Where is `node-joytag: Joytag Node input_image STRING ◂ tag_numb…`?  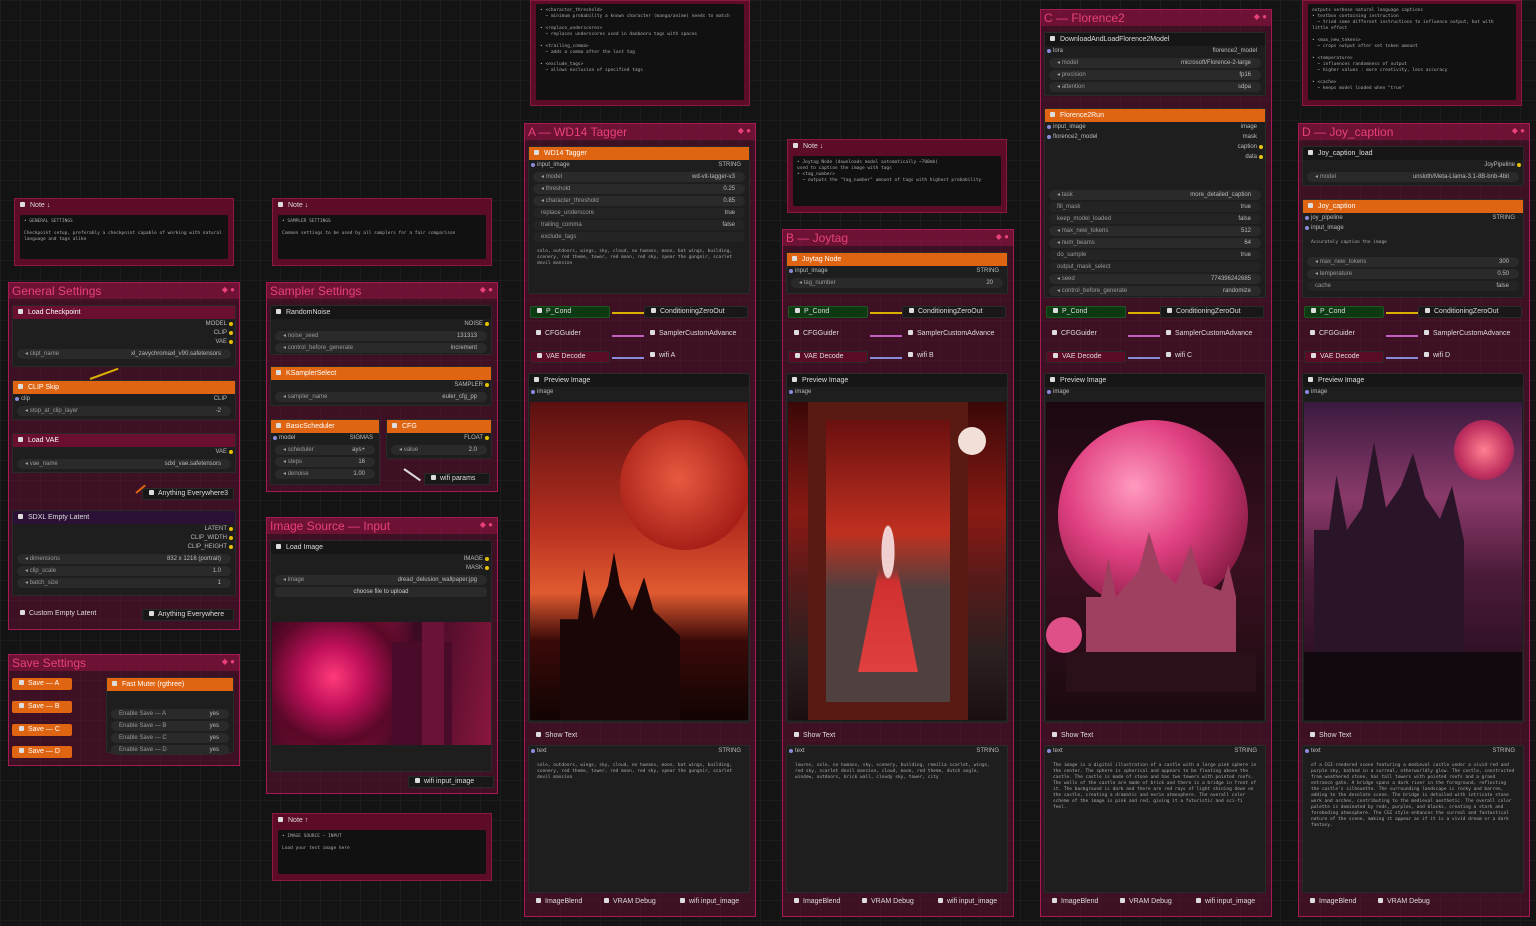
node-joytag: Joytag Node input_image STRING ◂ tag_numb… is located at coordinates (897, 273).